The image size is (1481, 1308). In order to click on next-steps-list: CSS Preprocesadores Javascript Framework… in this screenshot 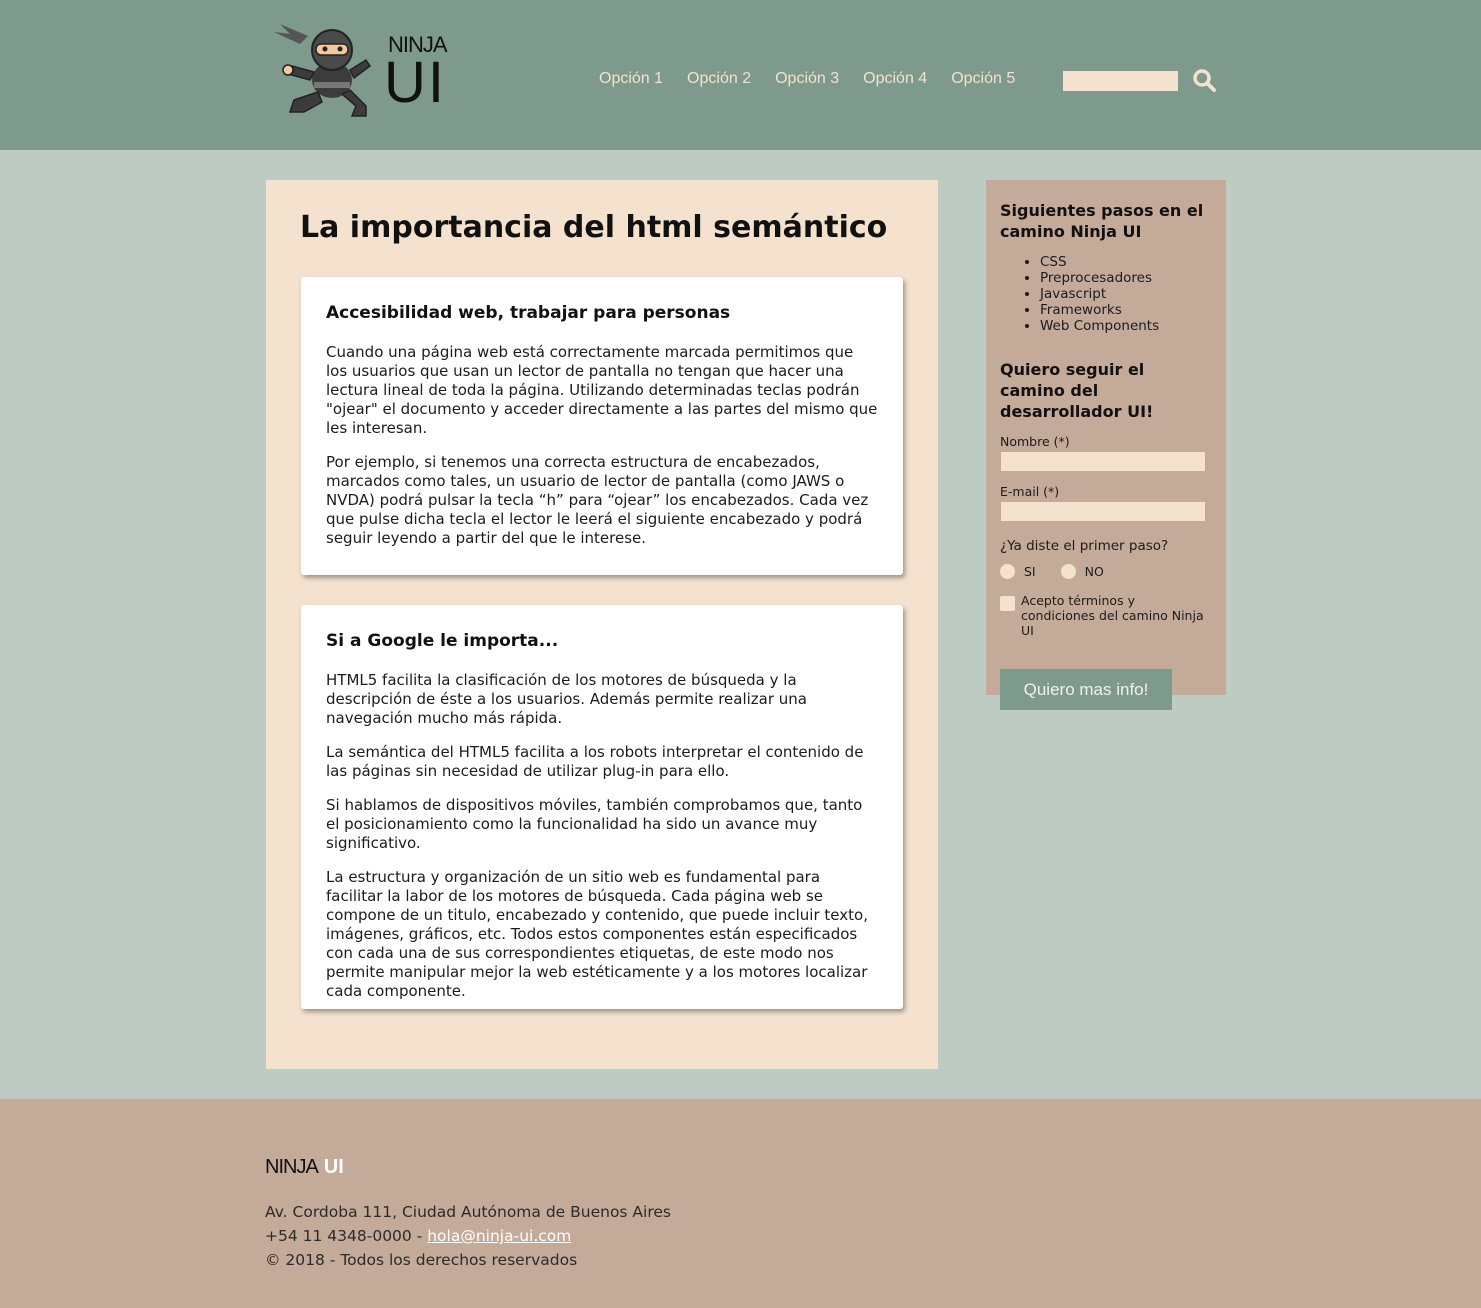, I will do `click(1126, 294)`.